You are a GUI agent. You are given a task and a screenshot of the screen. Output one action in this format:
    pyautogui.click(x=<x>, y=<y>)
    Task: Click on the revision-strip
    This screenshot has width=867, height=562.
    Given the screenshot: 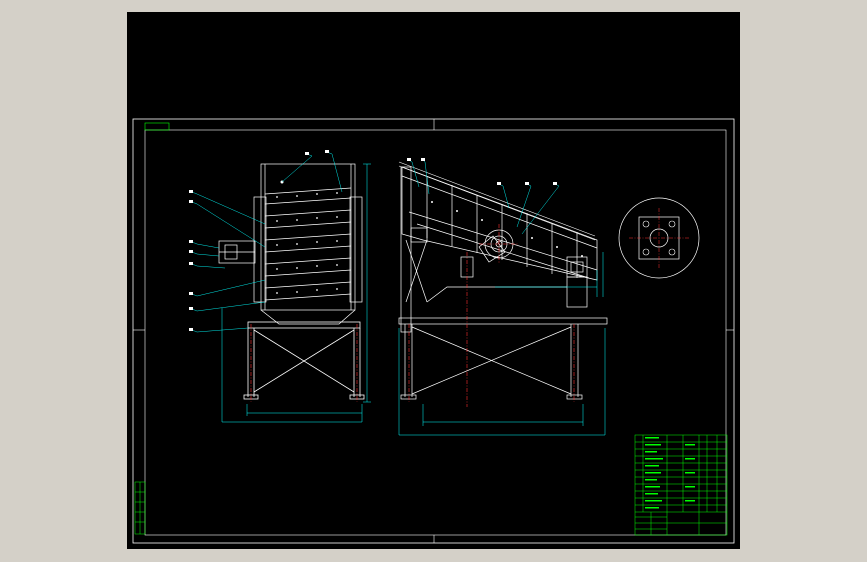 What is the action you would take?
    pyautogui.click(x=140, y=508)
    